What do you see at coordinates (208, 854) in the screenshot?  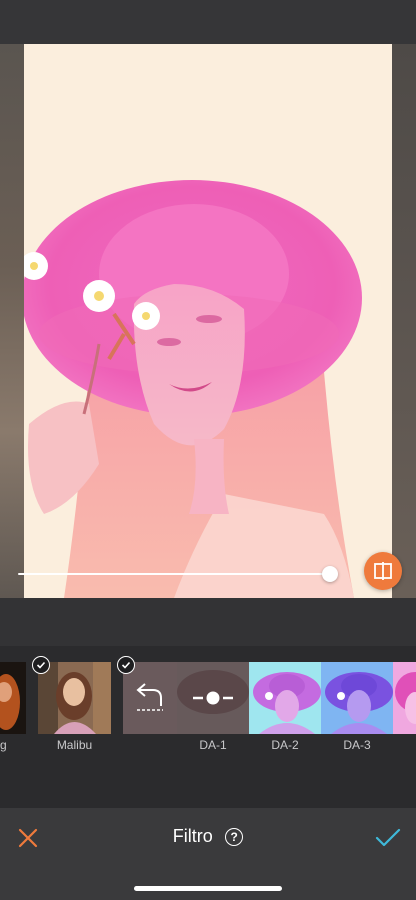 I see `bottom-action-bar: Filtro ?` at bounding box center [208, 854].